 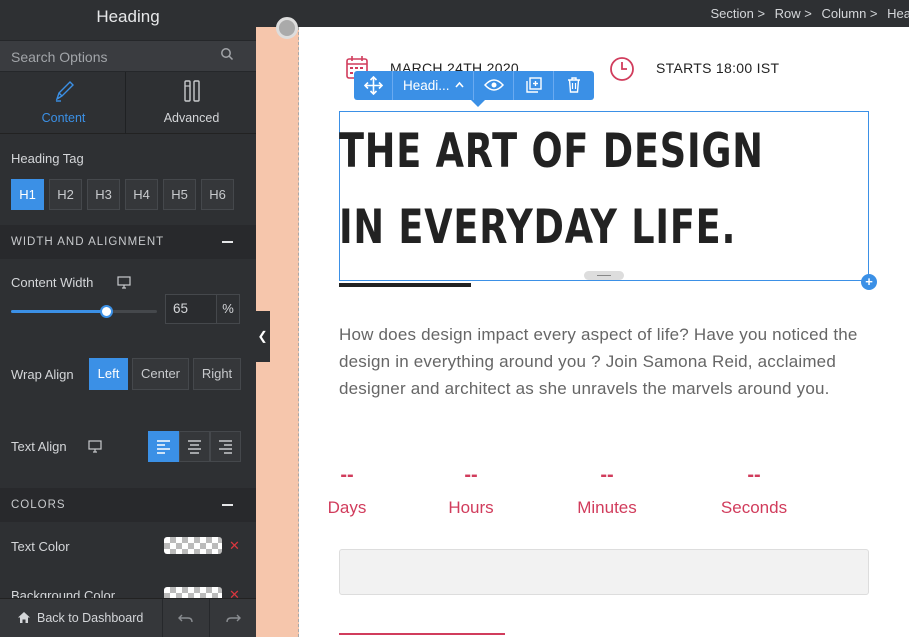 I want to click on heading-tag-h4: H4, so click(x=141, y=194).